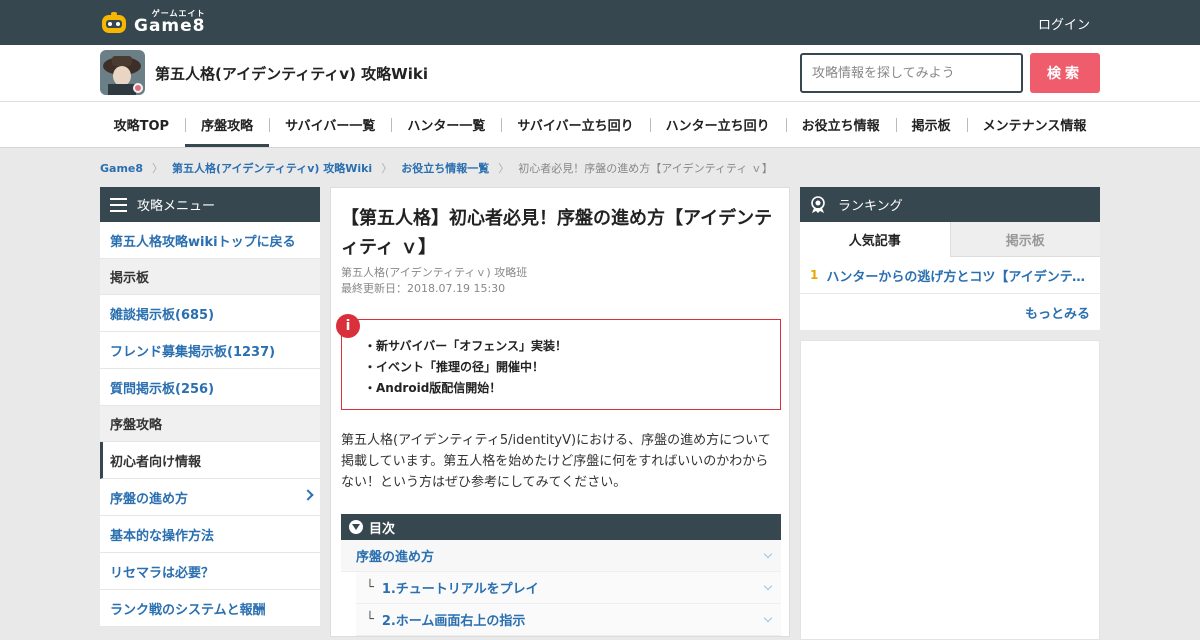 The image size is (1200, 640). What do you see at coordinates (465, 388) in the screenshot?
I see `notice-line: ・Android版配信開始！` at bounding box center [465, 388].